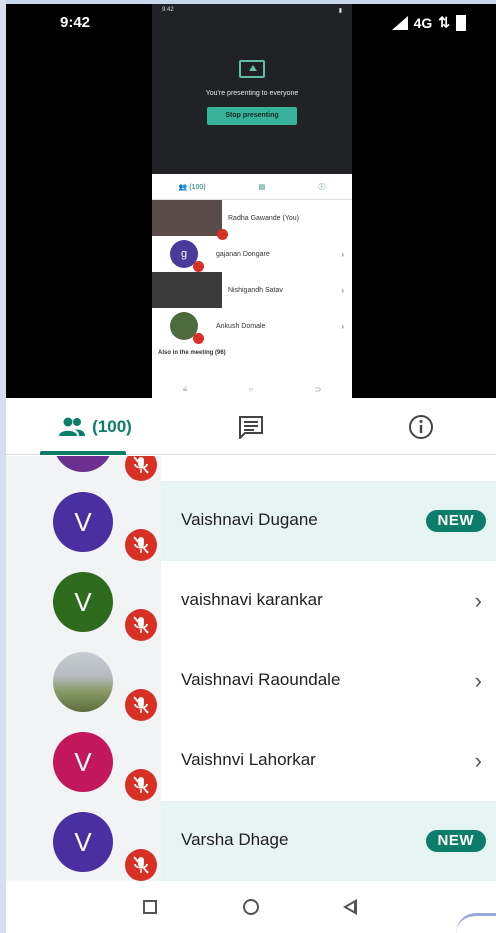 The width and height of the screenshot is (496, 933). I want to click on people-icon, so click(72, 426).